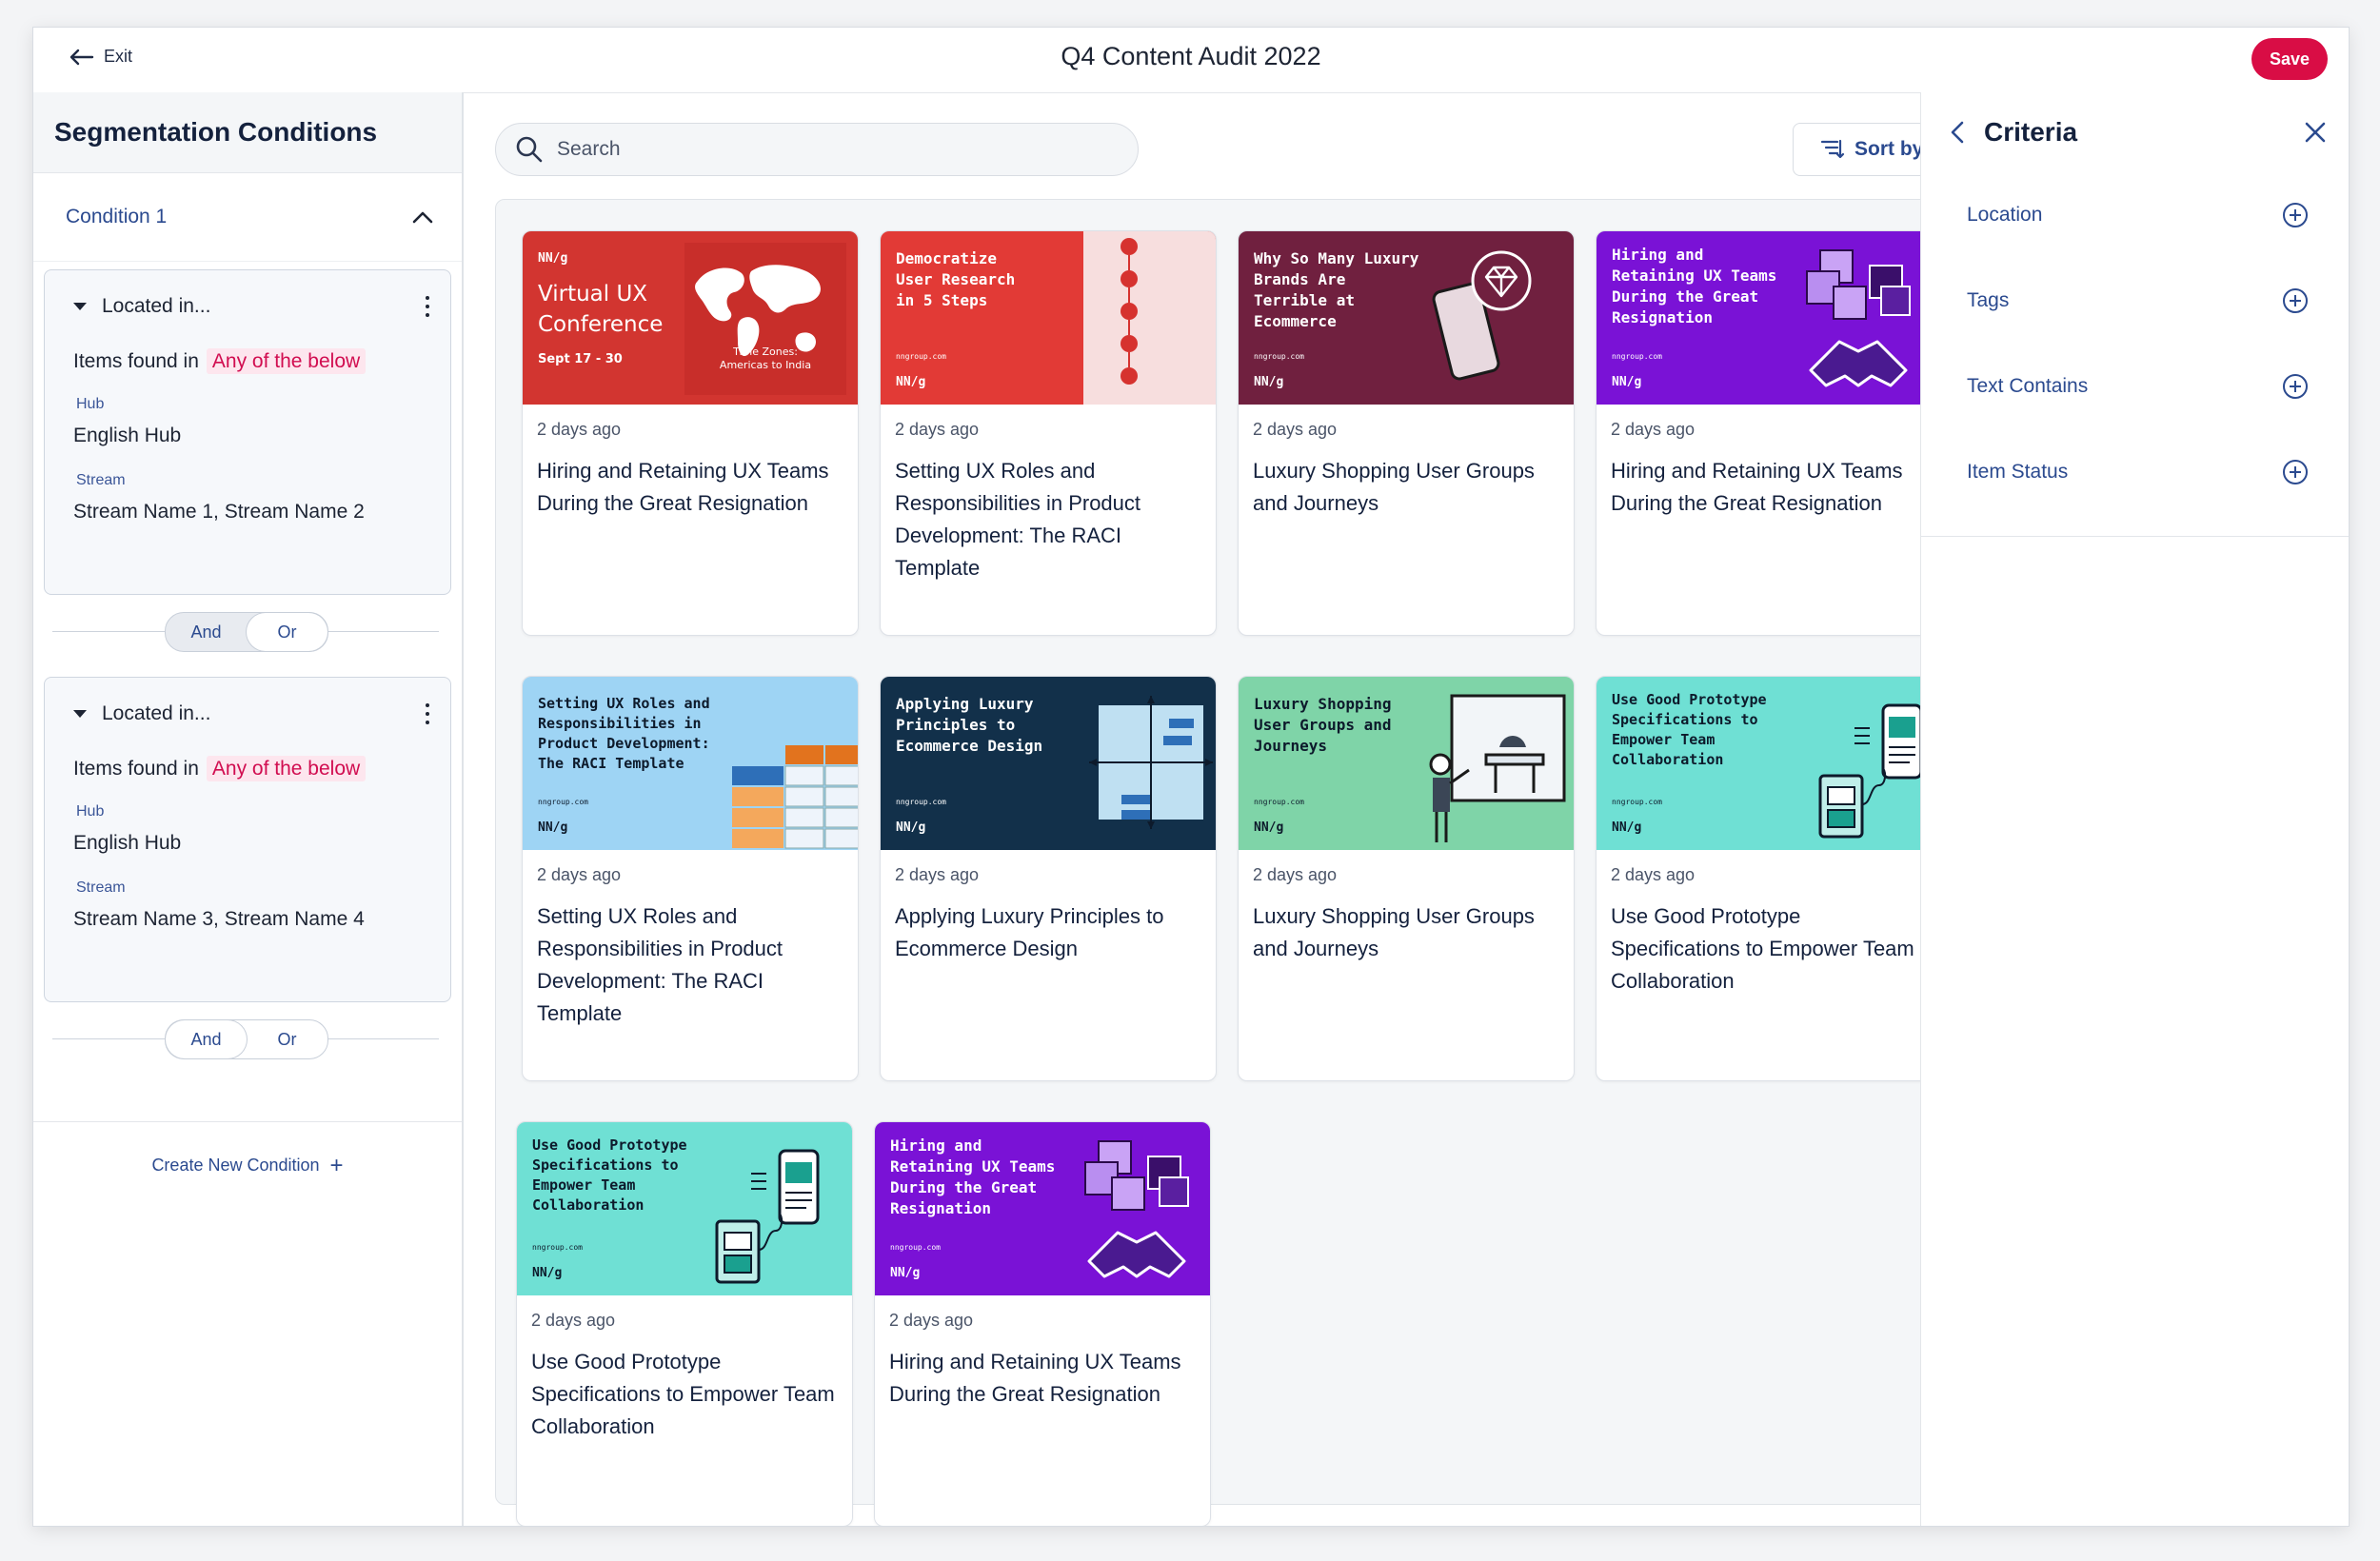  I want to click on and-or-pill: And Or, so click(246, 632).